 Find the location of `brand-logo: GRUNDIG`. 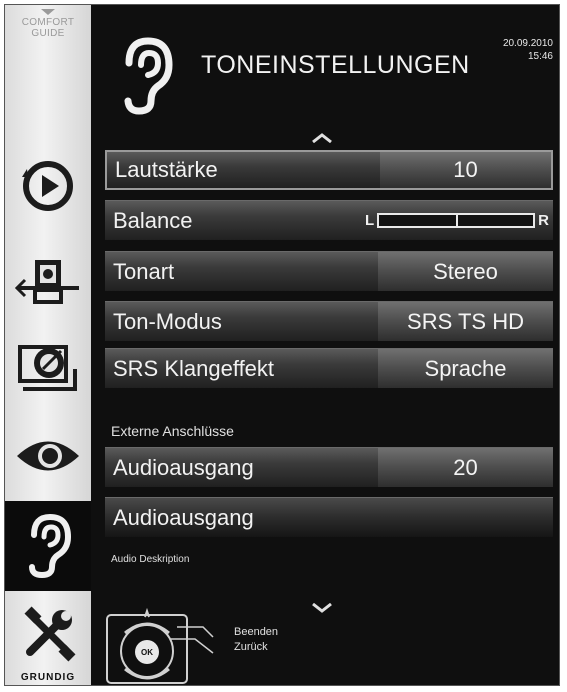

brand-logo: GRUNDIG is located at coordinates (48, 677).